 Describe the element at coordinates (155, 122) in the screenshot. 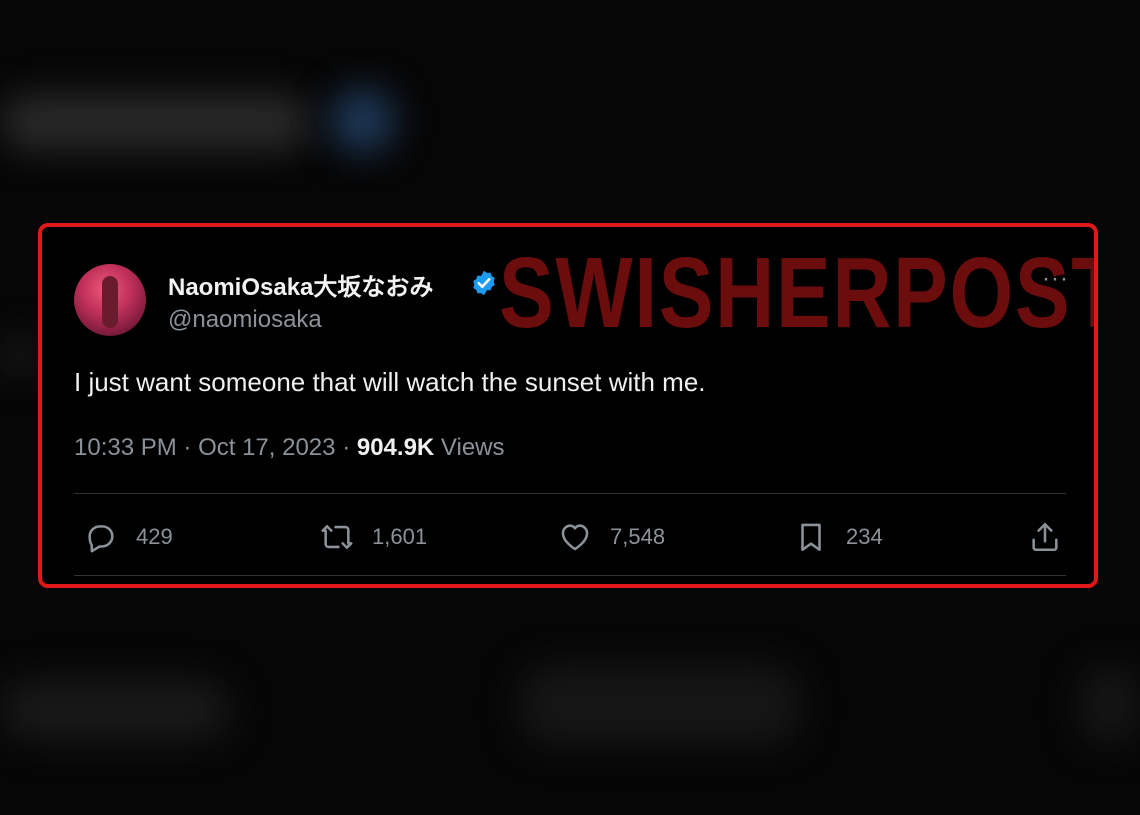

I see `blurred-name-shape` at that location.